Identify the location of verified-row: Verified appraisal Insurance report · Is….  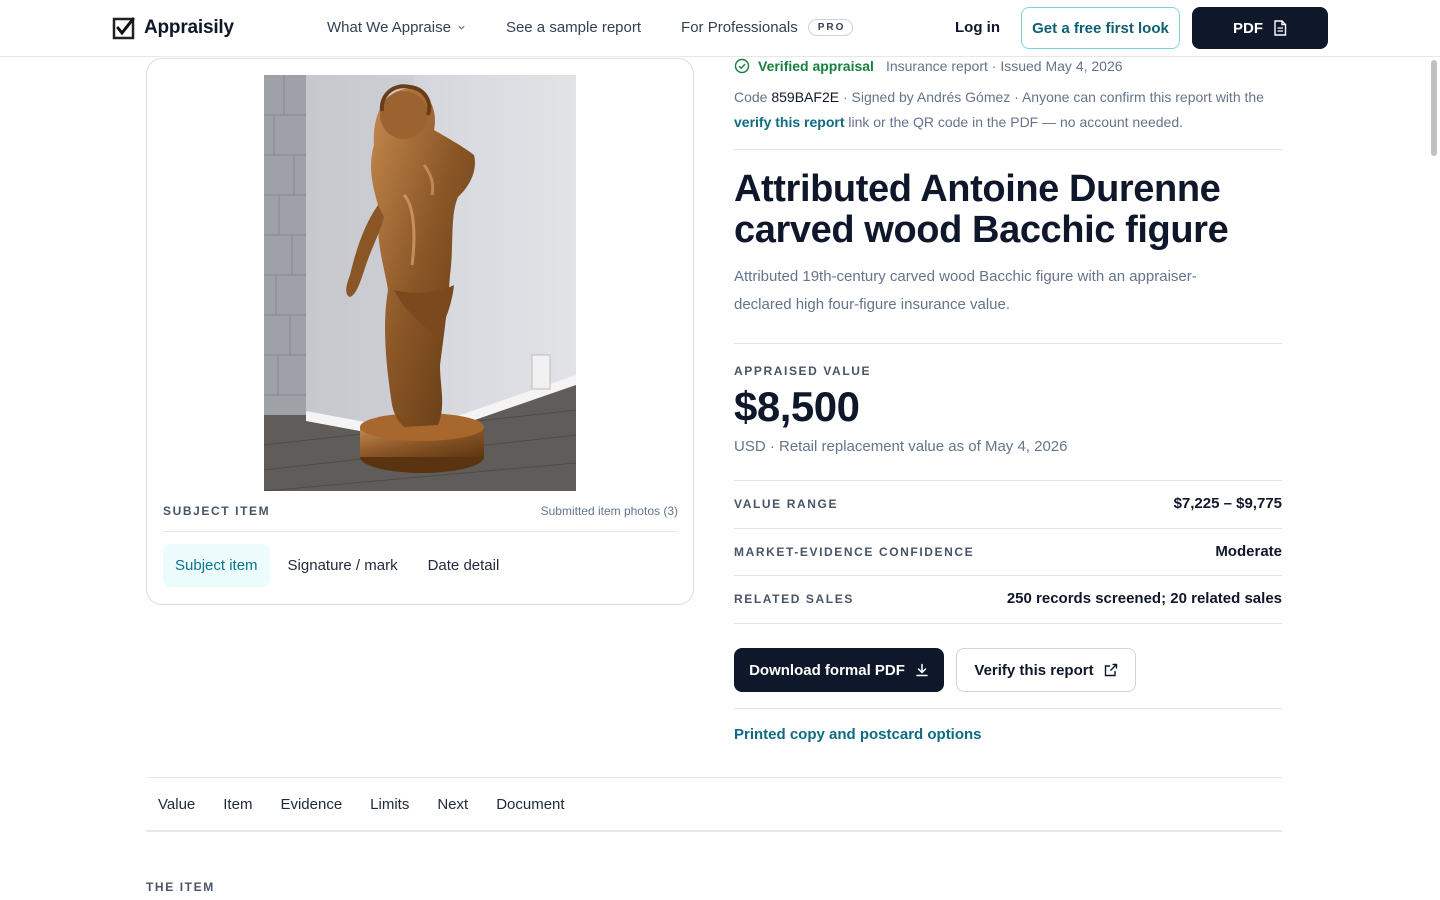
(928, 66).